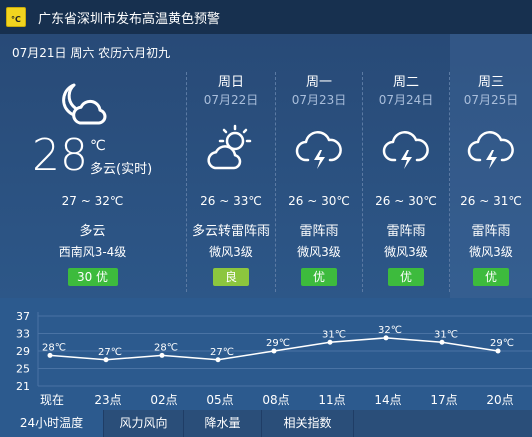  What do you see at coordinates (107, 400) in the screenshot?
I see `x-tick-label: 23点` at bounding box center [107, 400].